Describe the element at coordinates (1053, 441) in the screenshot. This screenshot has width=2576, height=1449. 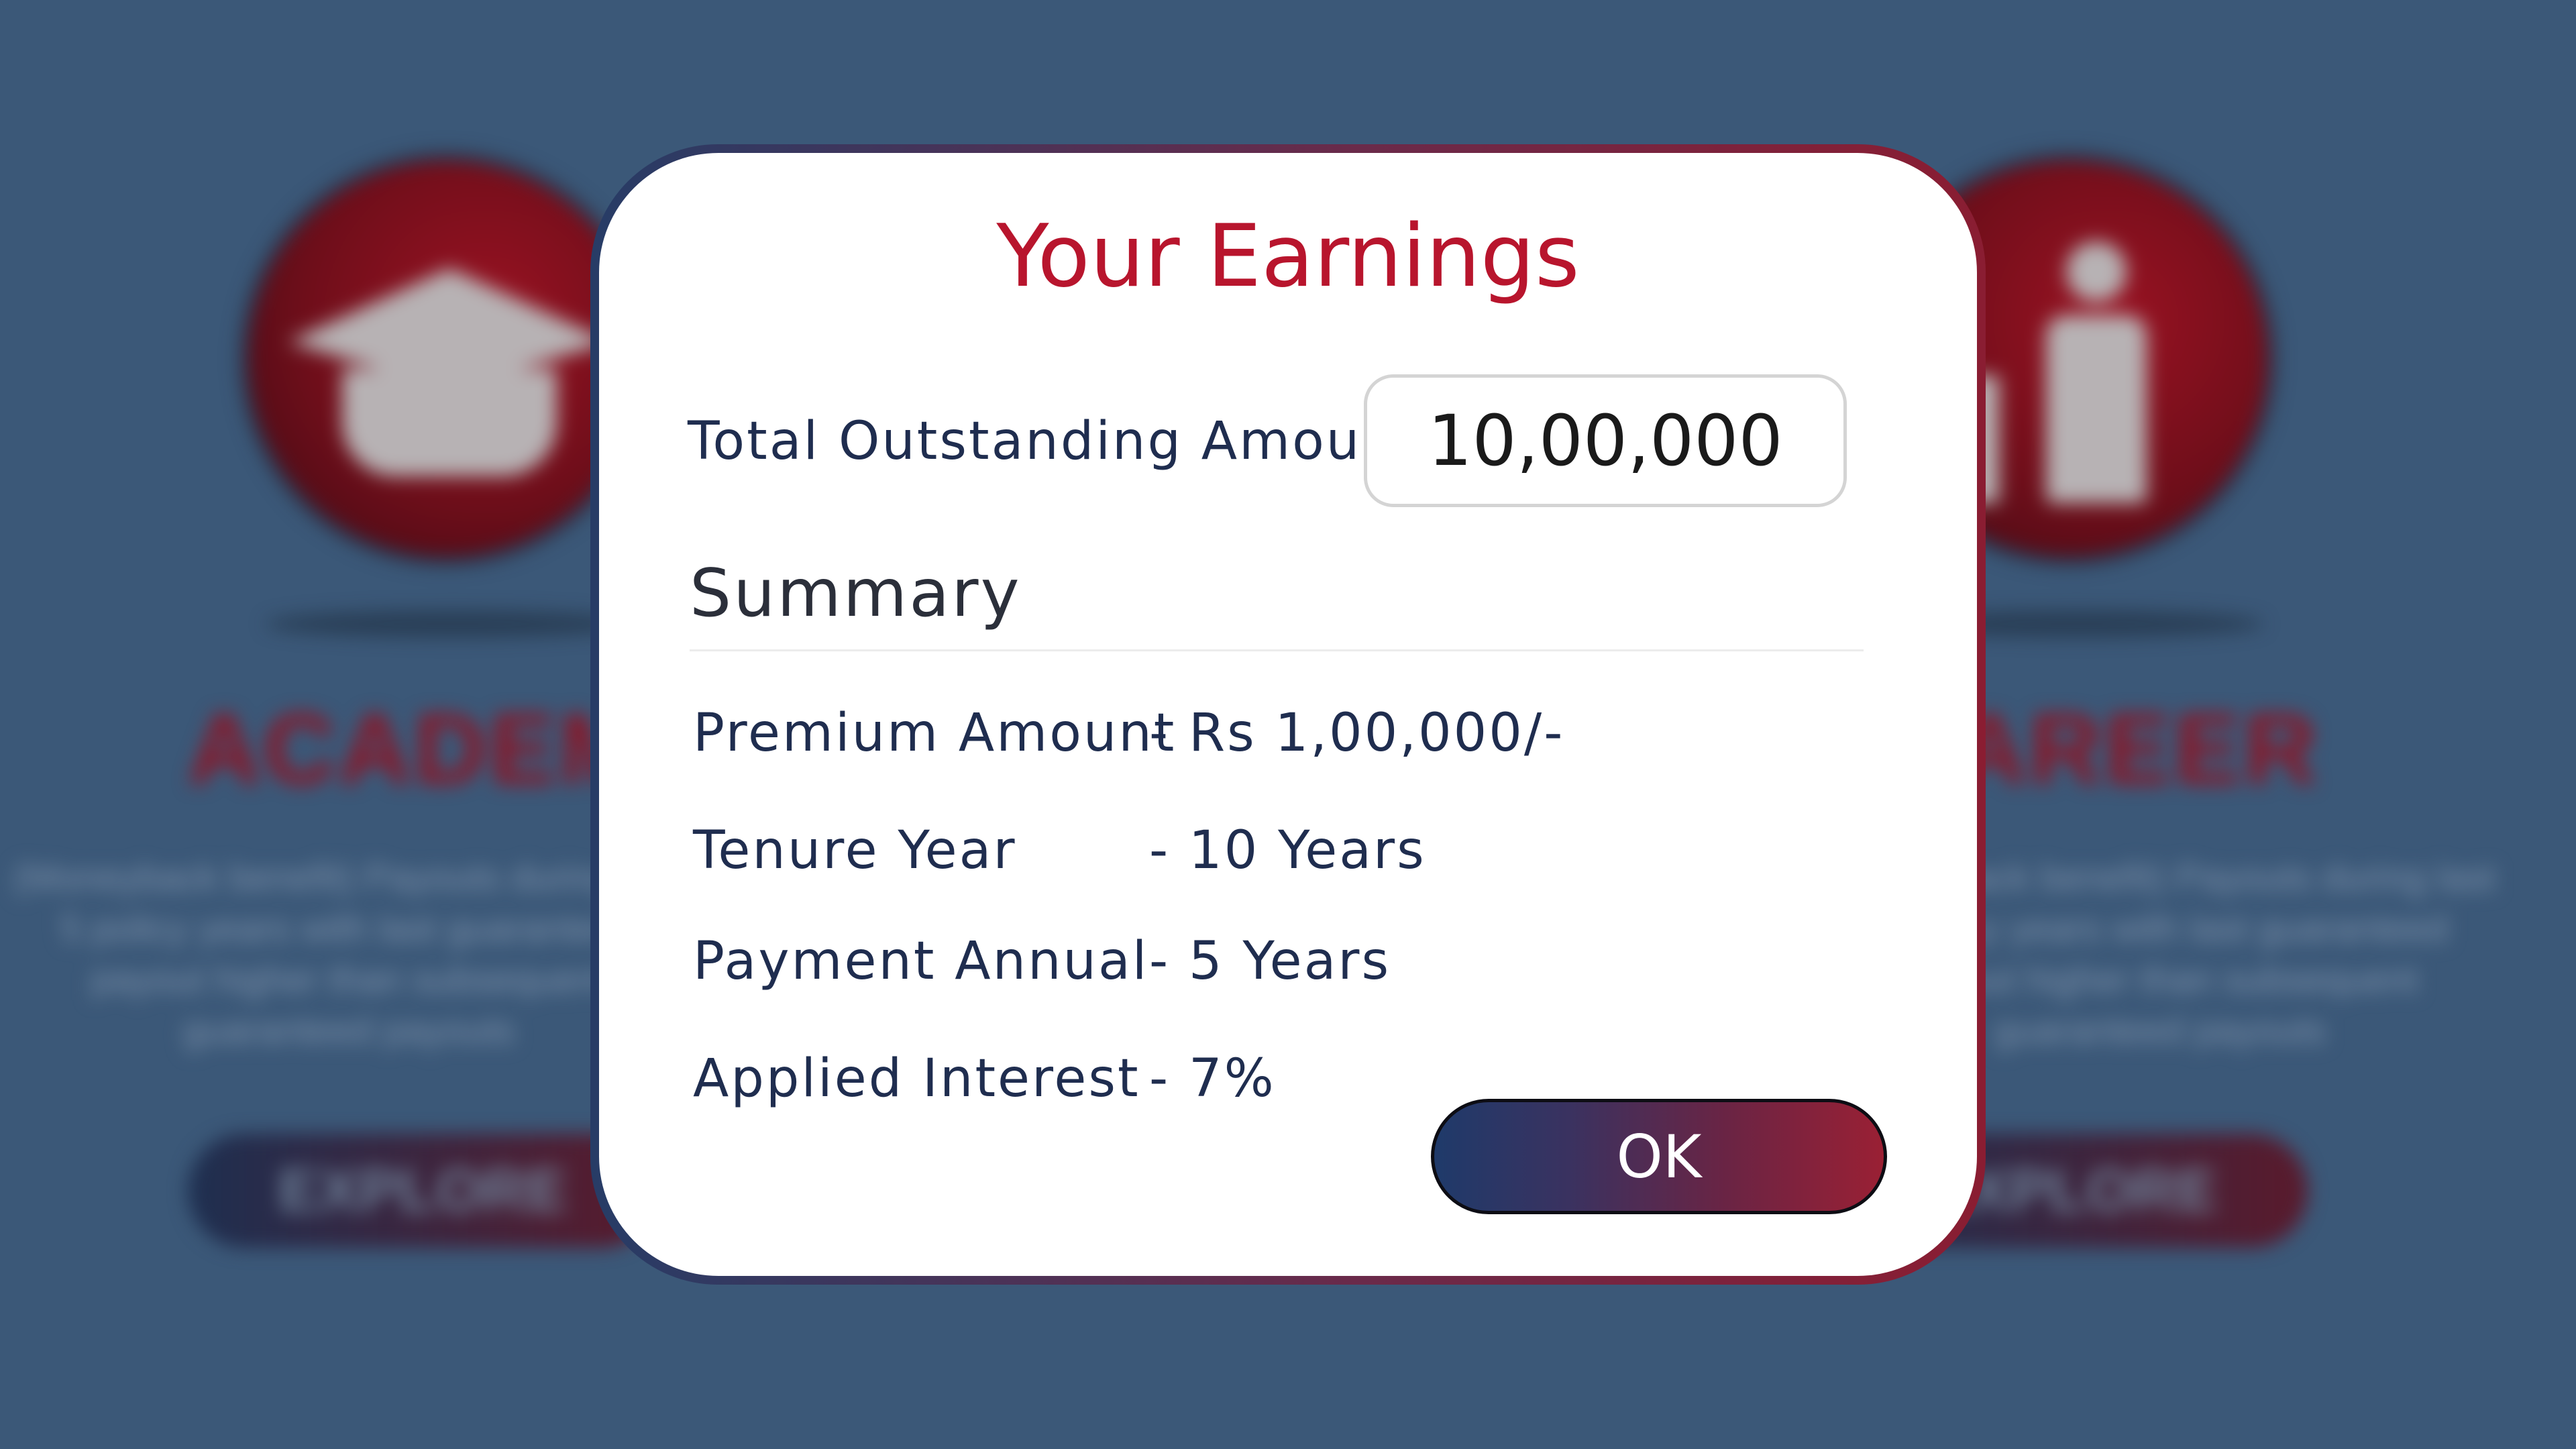
I see `total-outstanding-label: Total Outstanding Amount` at that location.